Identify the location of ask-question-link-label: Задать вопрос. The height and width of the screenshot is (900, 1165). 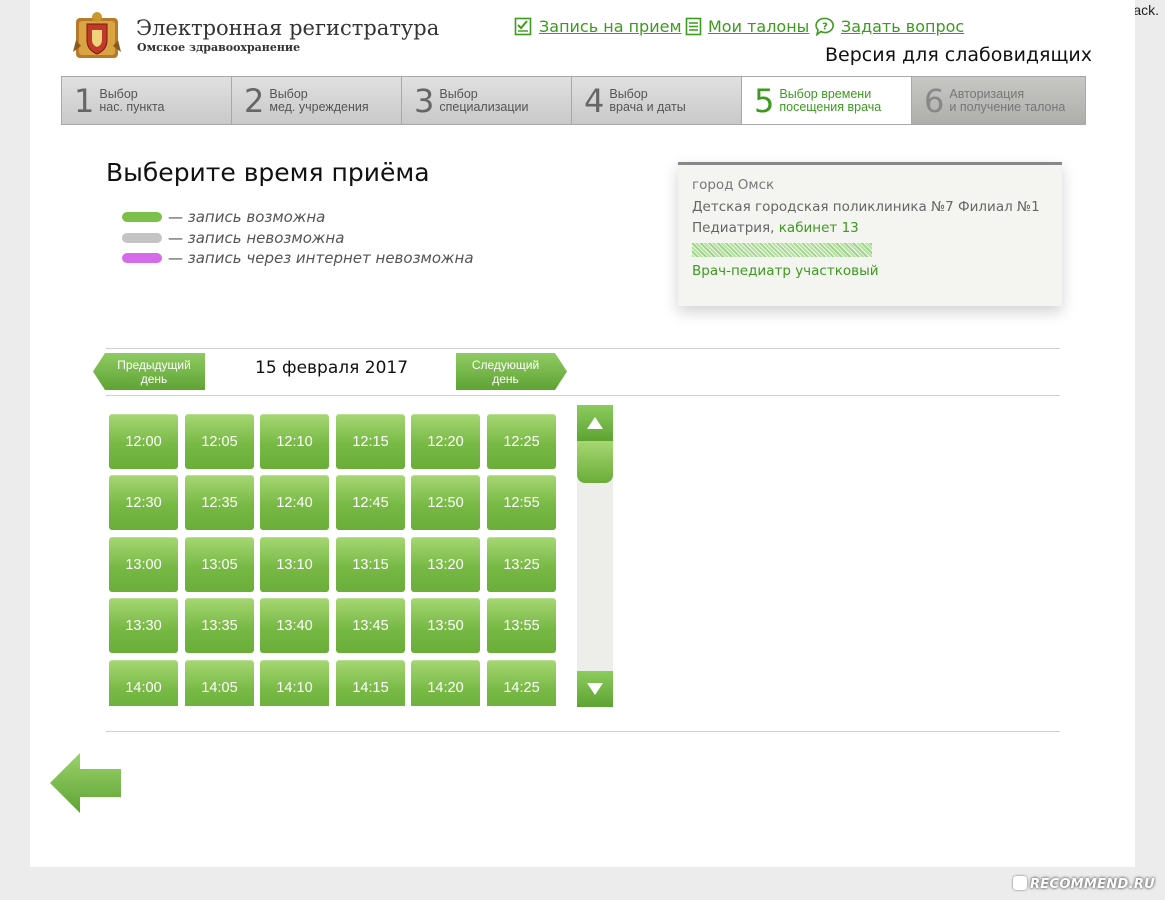
(903, 26).